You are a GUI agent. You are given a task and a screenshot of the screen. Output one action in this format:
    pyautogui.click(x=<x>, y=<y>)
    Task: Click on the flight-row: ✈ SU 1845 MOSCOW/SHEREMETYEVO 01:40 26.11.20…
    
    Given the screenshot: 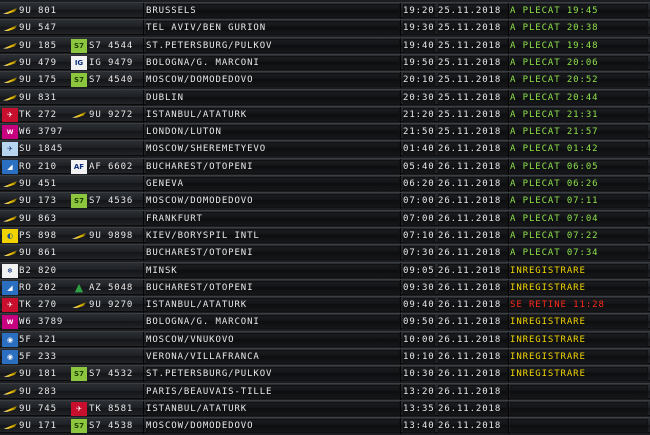 What is the action you would take?
    pyautogui.click(x=325, y=149)
    